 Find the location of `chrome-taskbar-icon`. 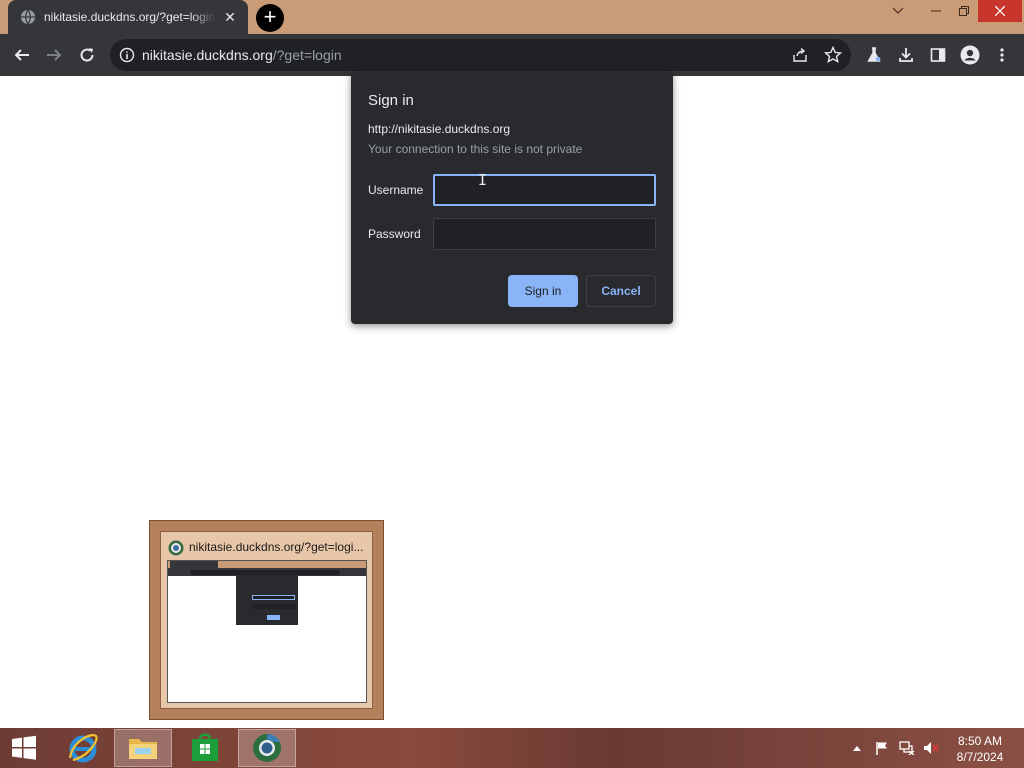

chrome-taskbar-icon is located at coordinates (267, 748).